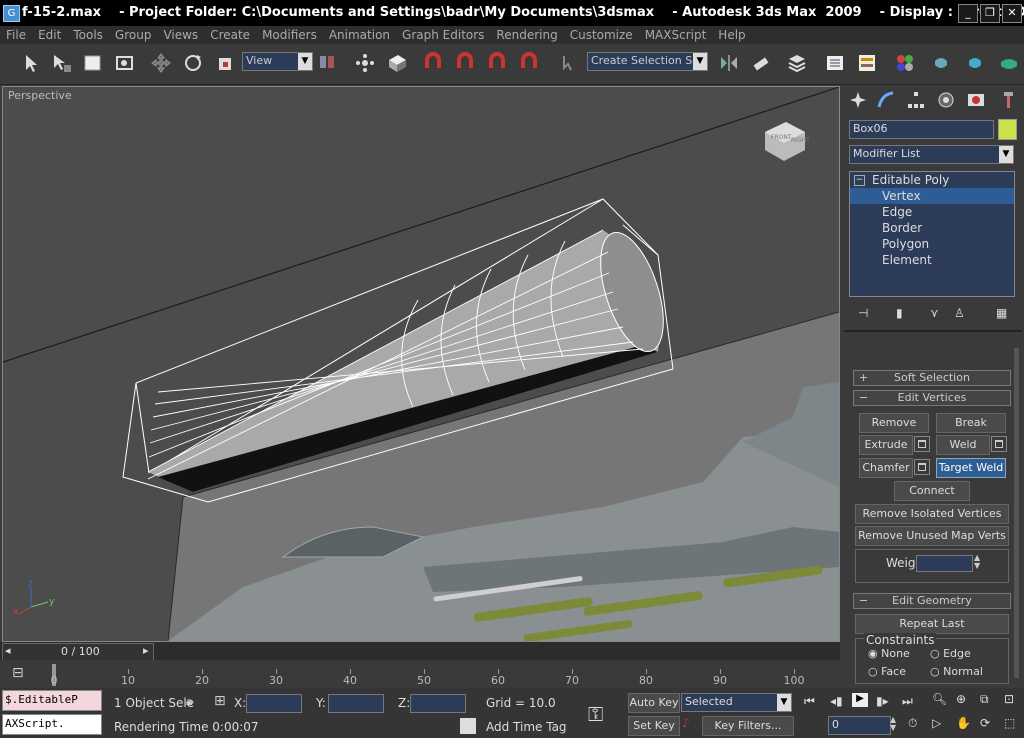  I want to click on weight-input, so click(944, 563).